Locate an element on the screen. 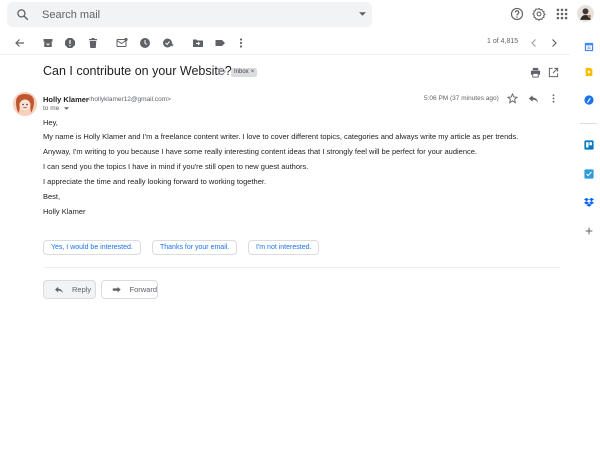  sender-avatar is located at coordinates (25, 104).